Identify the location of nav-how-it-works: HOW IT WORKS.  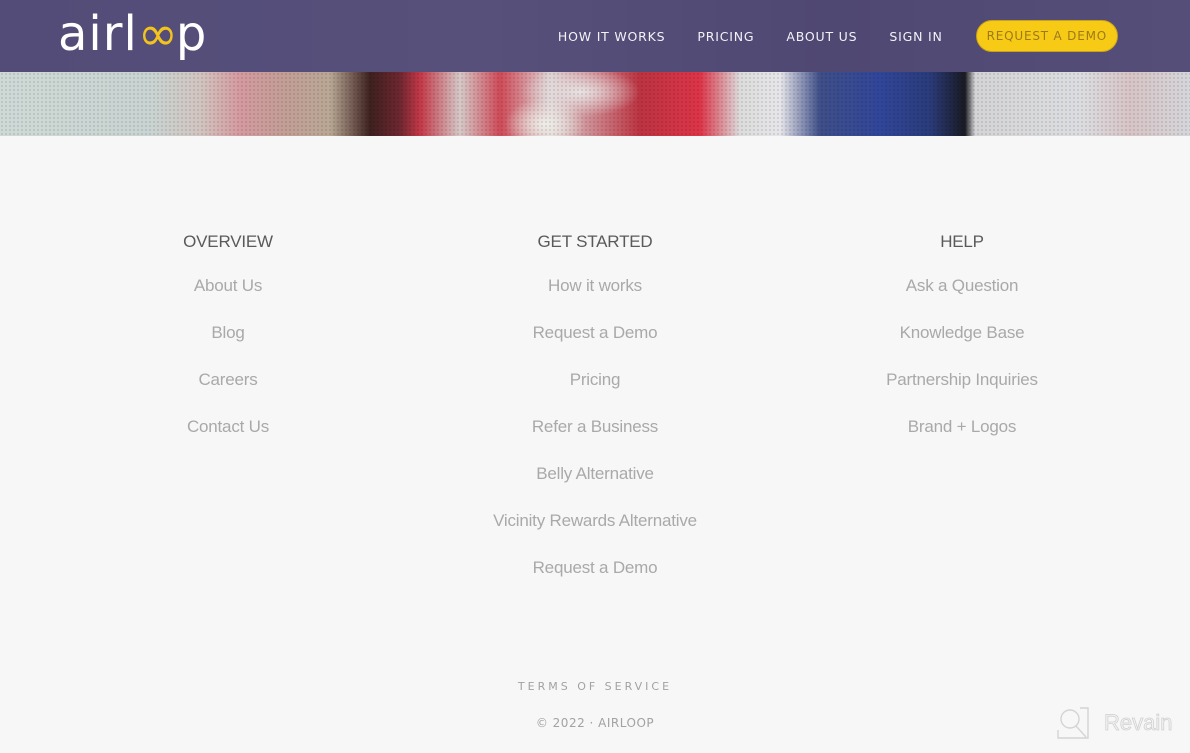
(611, 36).